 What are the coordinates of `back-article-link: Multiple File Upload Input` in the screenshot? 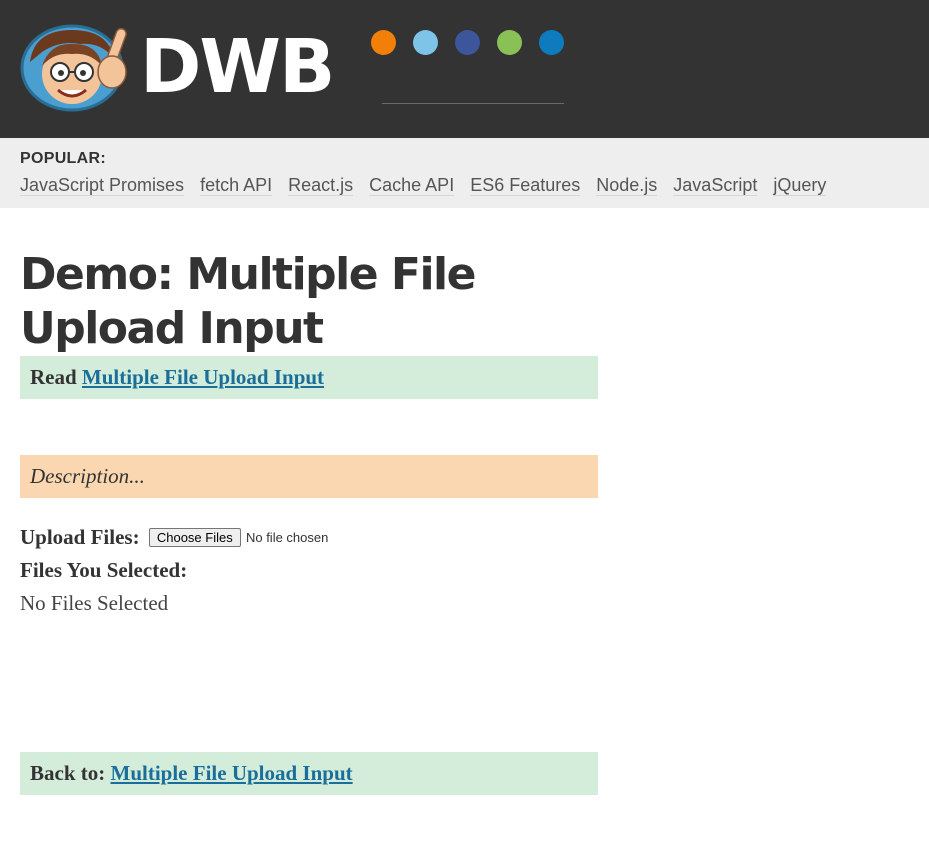 It's located at (232, 773).